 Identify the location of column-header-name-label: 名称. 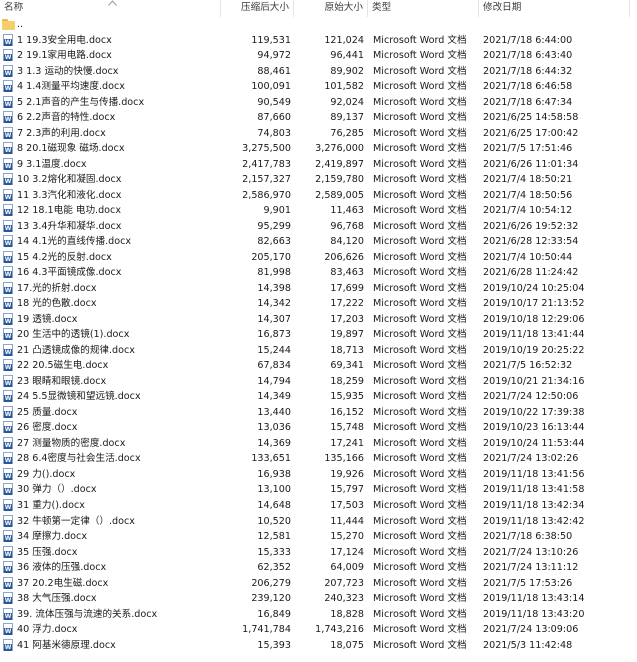
(14, 7).